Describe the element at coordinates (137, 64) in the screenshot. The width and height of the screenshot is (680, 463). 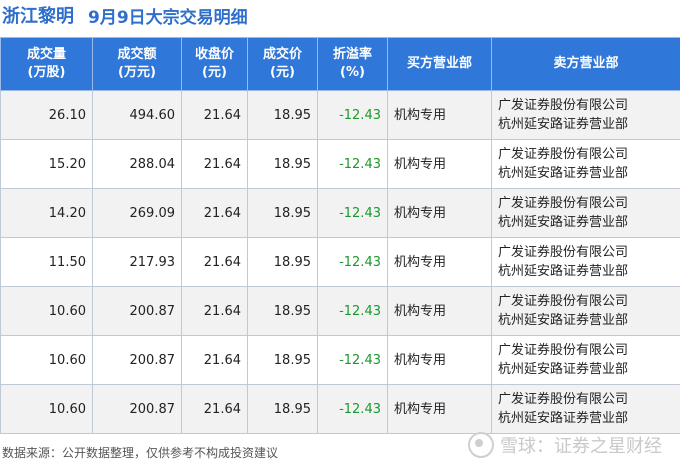
I see `column-header-amount: 成交额 (万元)` at that location.